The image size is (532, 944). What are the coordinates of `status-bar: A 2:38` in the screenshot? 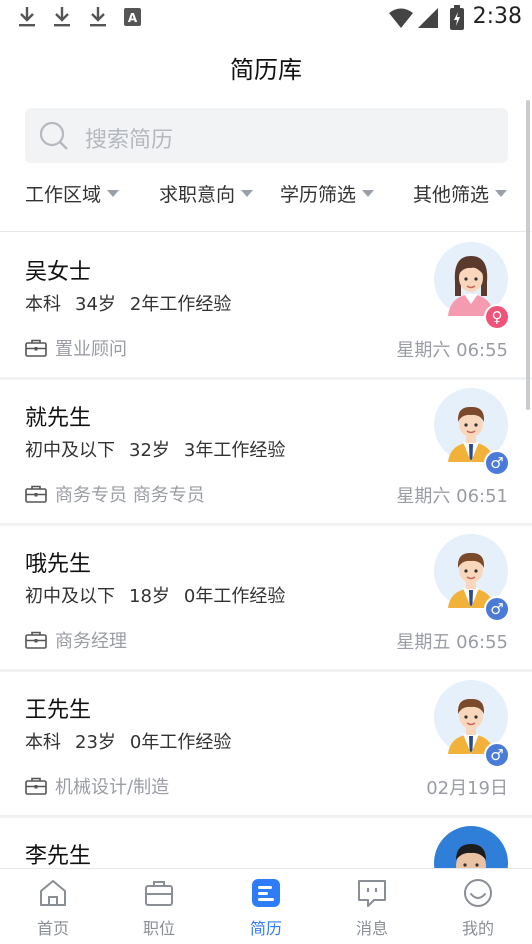 It's located at (266, 18).